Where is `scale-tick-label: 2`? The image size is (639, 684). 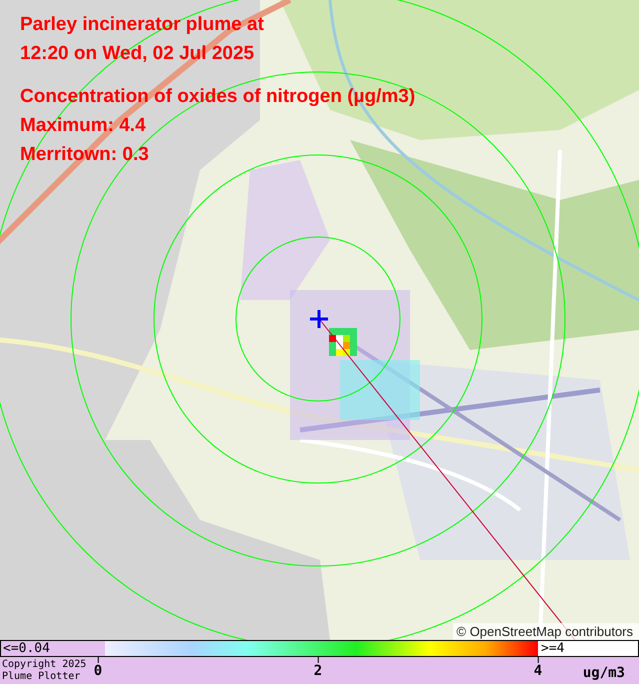
scale-tick-label: 2 is located at coordinates (318, 671).